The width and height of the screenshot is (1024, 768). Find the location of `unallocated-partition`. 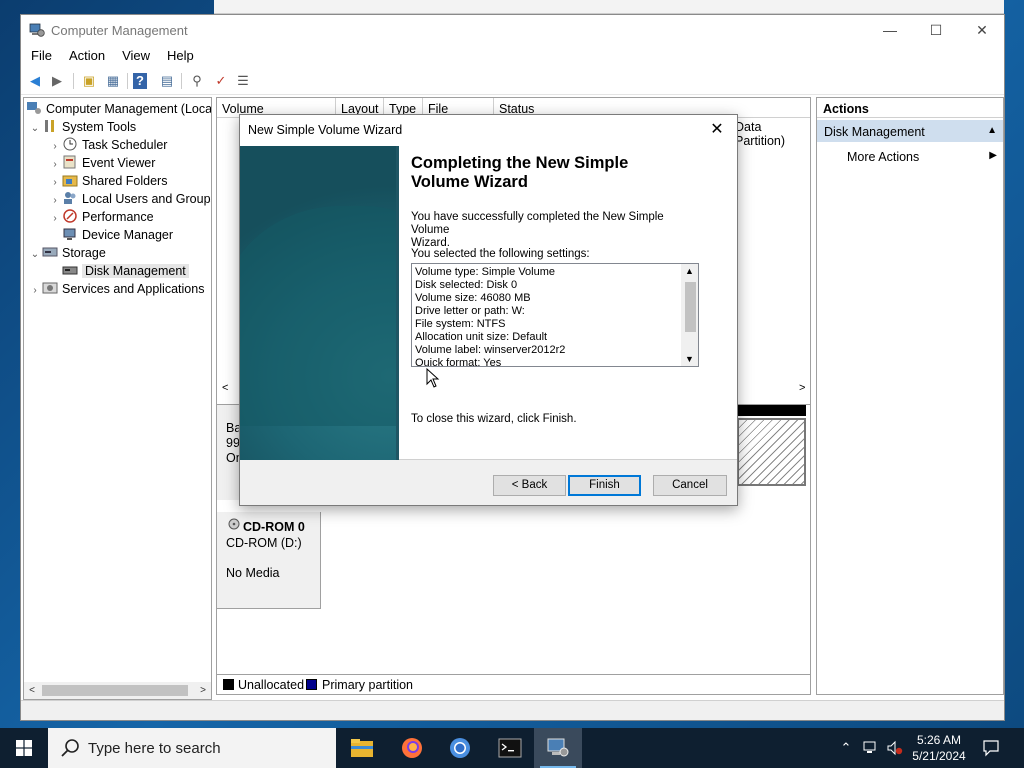

unallocated-partition is located at coordinates (771, 452).